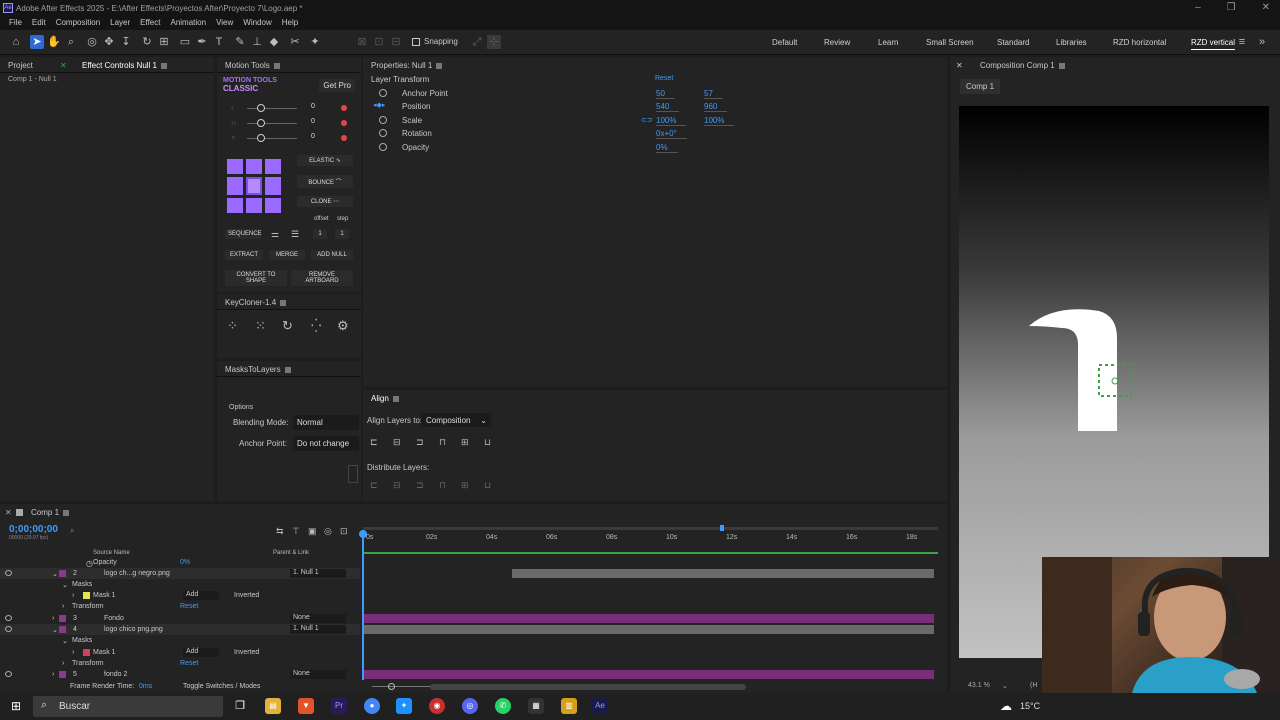  Describe the element at coordinates (713, 94) in the screenshot. I see `prop-value-y: 57` at that location.